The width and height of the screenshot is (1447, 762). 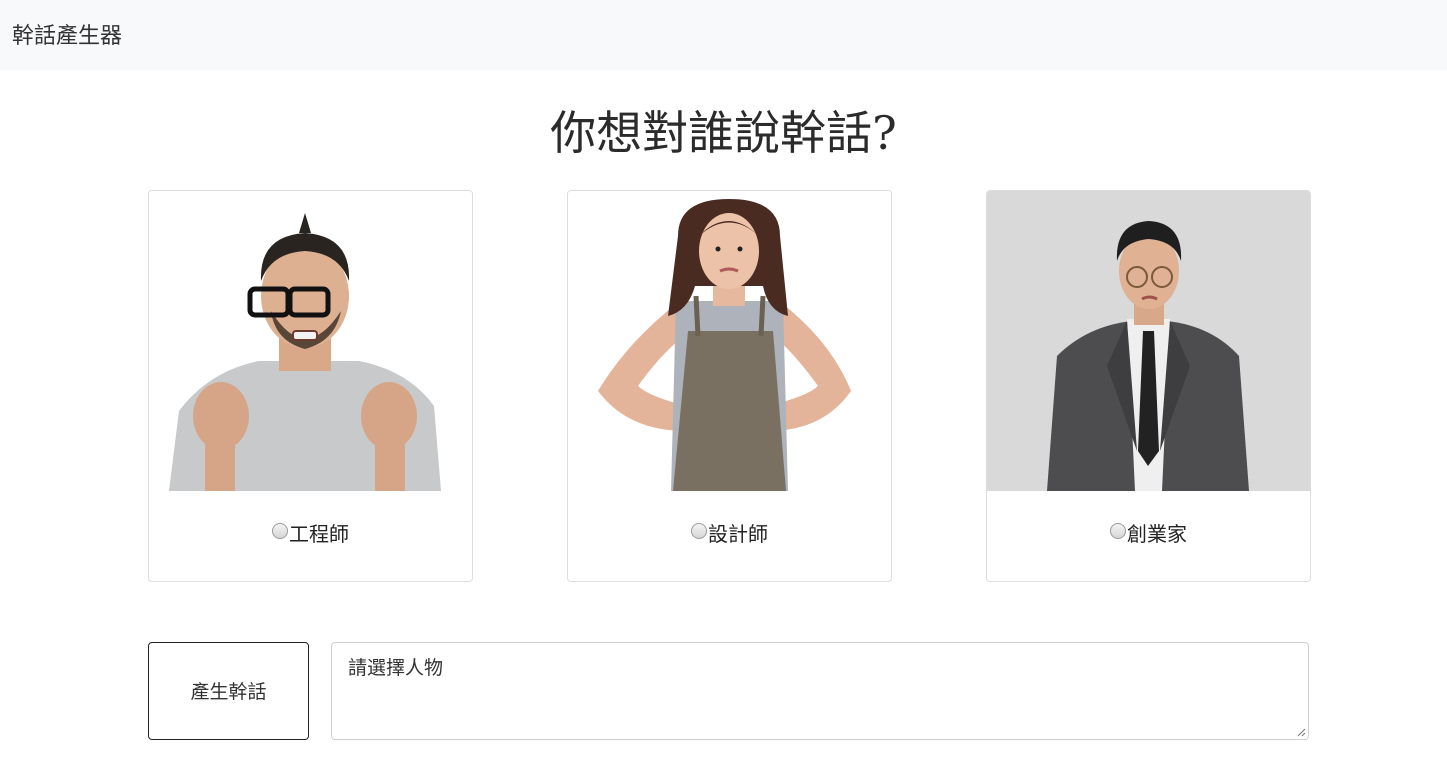 What do you see at coordinates (820, 691) in the screenshot?
I see `output-textarea: 請選擇人物` at bounding box center [820, 691].